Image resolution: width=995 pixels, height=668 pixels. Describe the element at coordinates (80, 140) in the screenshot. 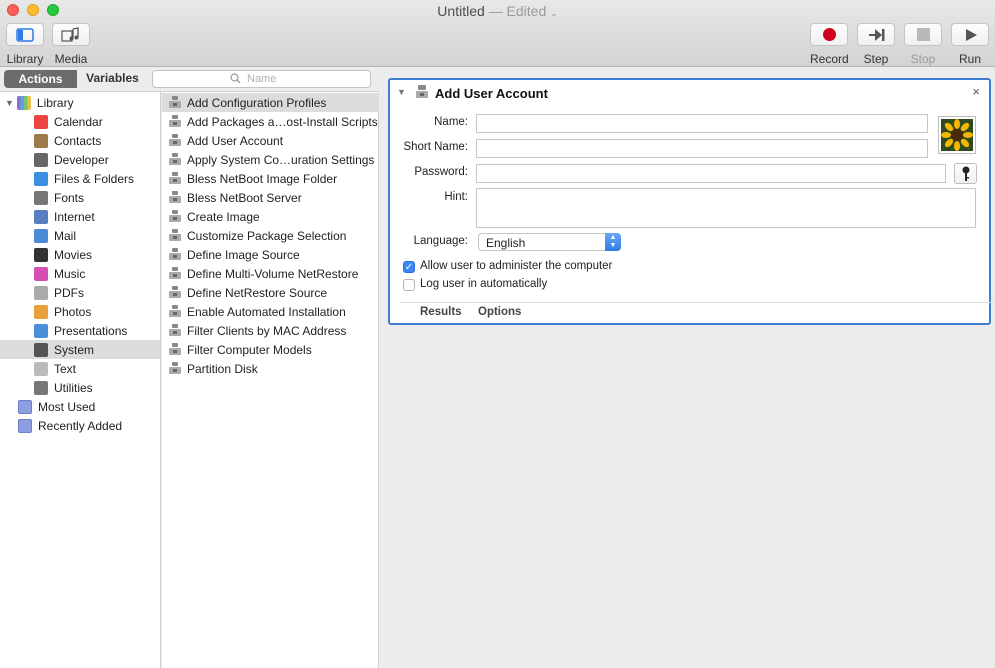

I see `library-item-contacts: Contacts` at that location.